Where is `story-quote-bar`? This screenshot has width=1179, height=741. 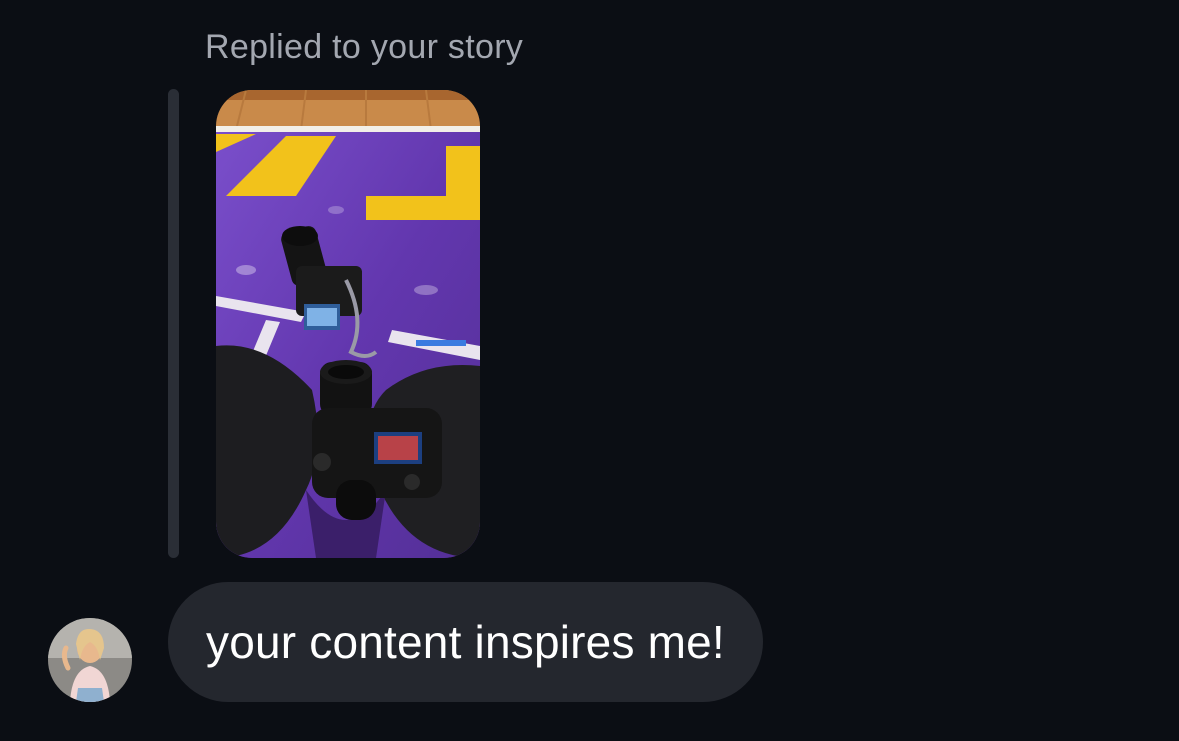
story-quote-bar is located at coordinates (173, 323).